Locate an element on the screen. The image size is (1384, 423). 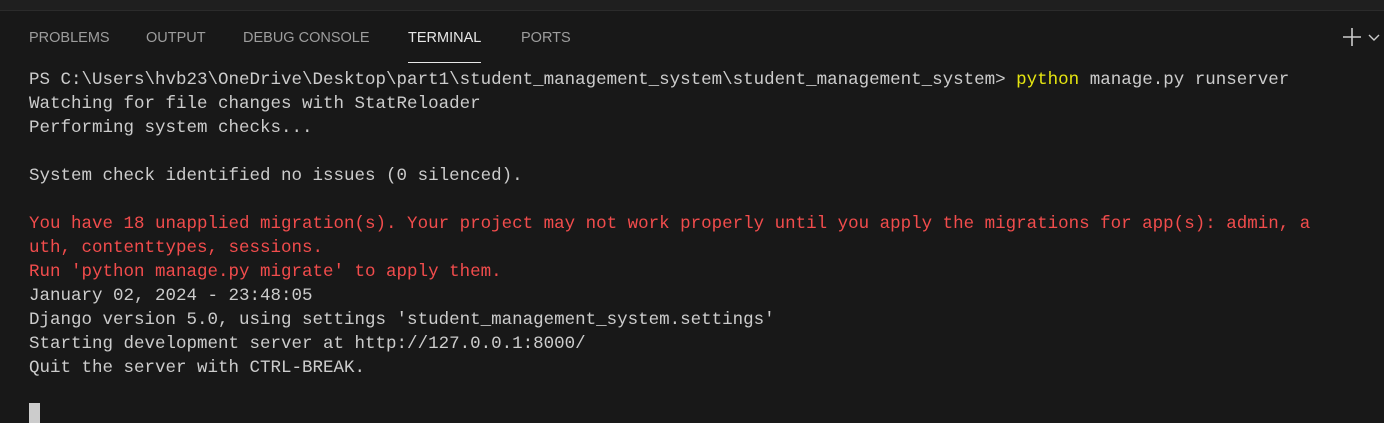
plus-icon is located at coordinates (1352, 37).